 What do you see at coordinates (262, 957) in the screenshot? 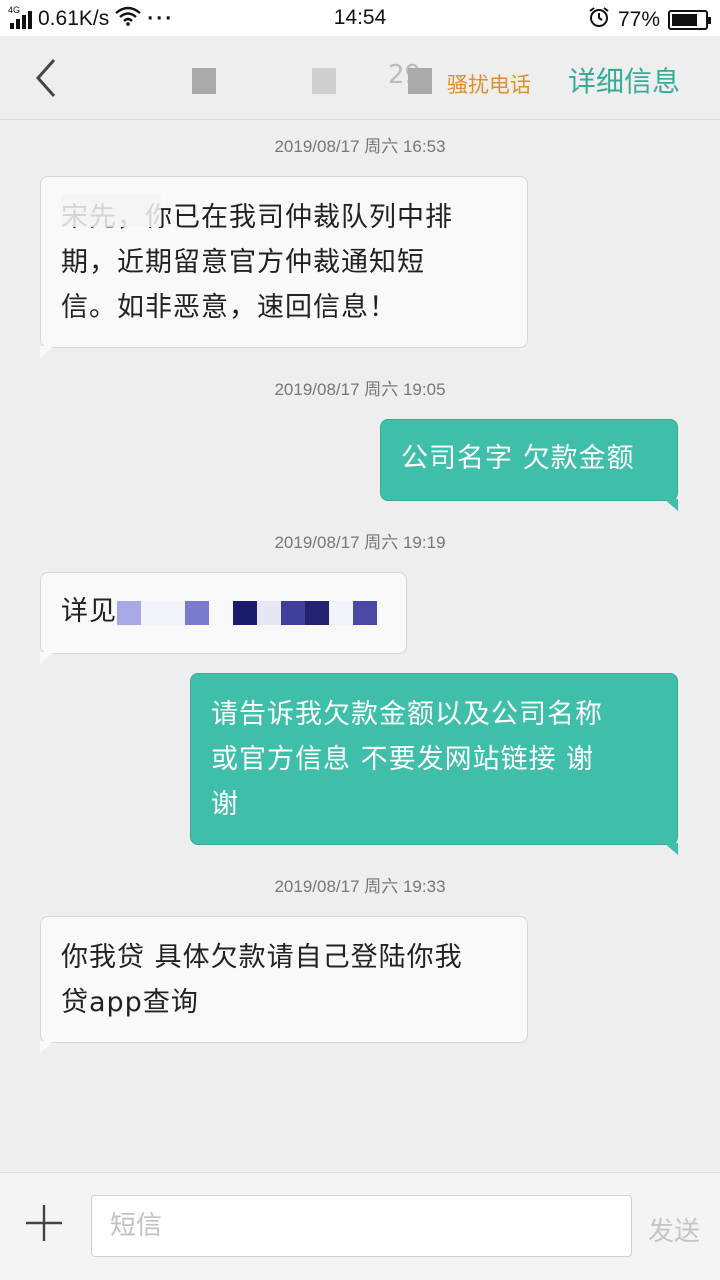
I see `message-line: 你我贷 具体欠款请自己登陆你我` at bounding box center [262, 957].